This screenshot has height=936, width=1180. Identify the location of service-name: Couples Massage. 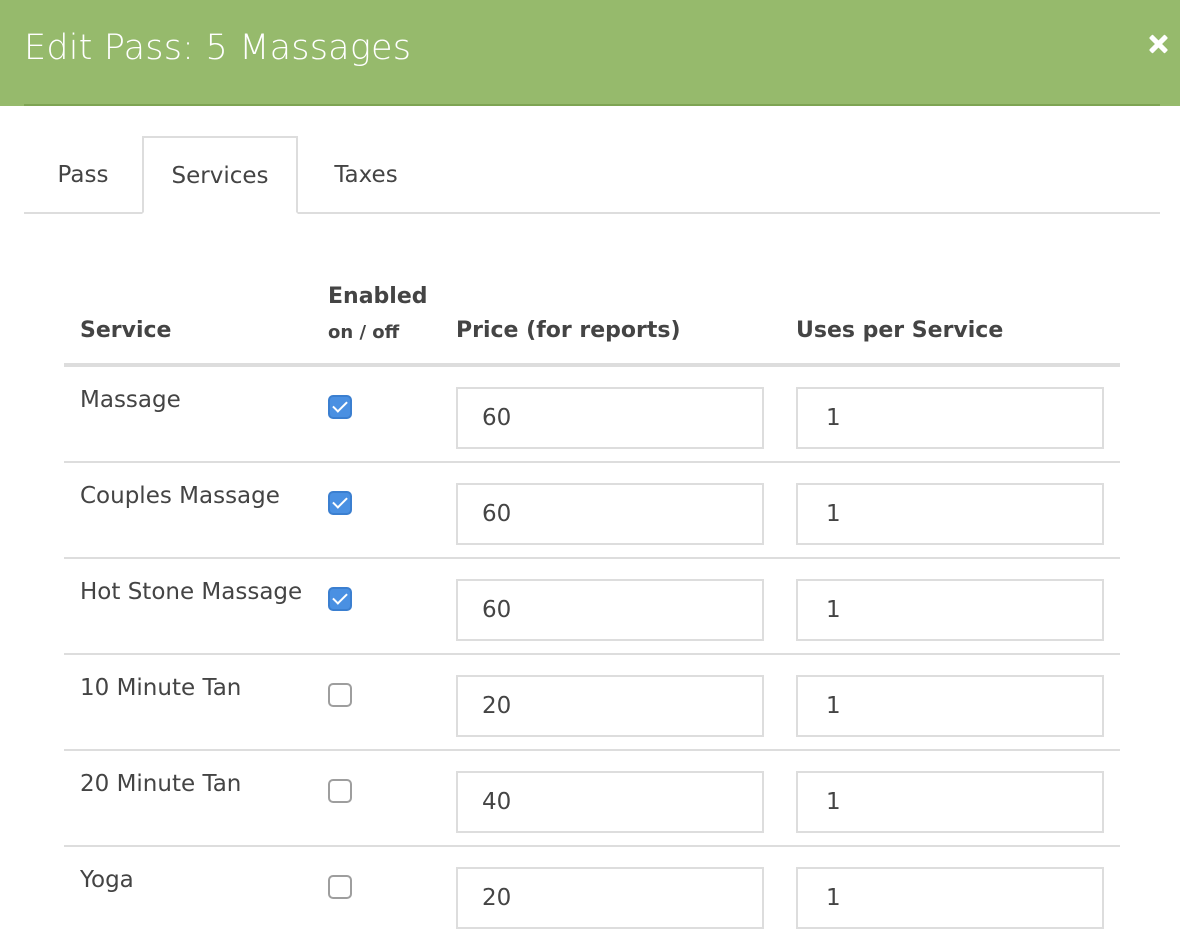
(180, 496).